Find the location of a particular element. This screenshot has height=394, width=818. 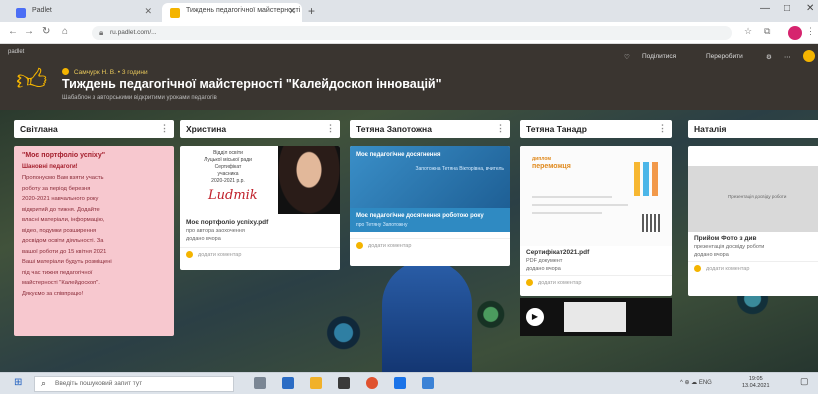

post-meta: PDF документ is located at coordinates (544, 261).